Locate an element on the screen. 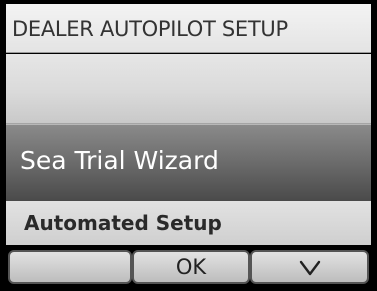 This screenshot has width=377, height=291. menu-item-label: Automated Setup is located at coordinates (123, 223).